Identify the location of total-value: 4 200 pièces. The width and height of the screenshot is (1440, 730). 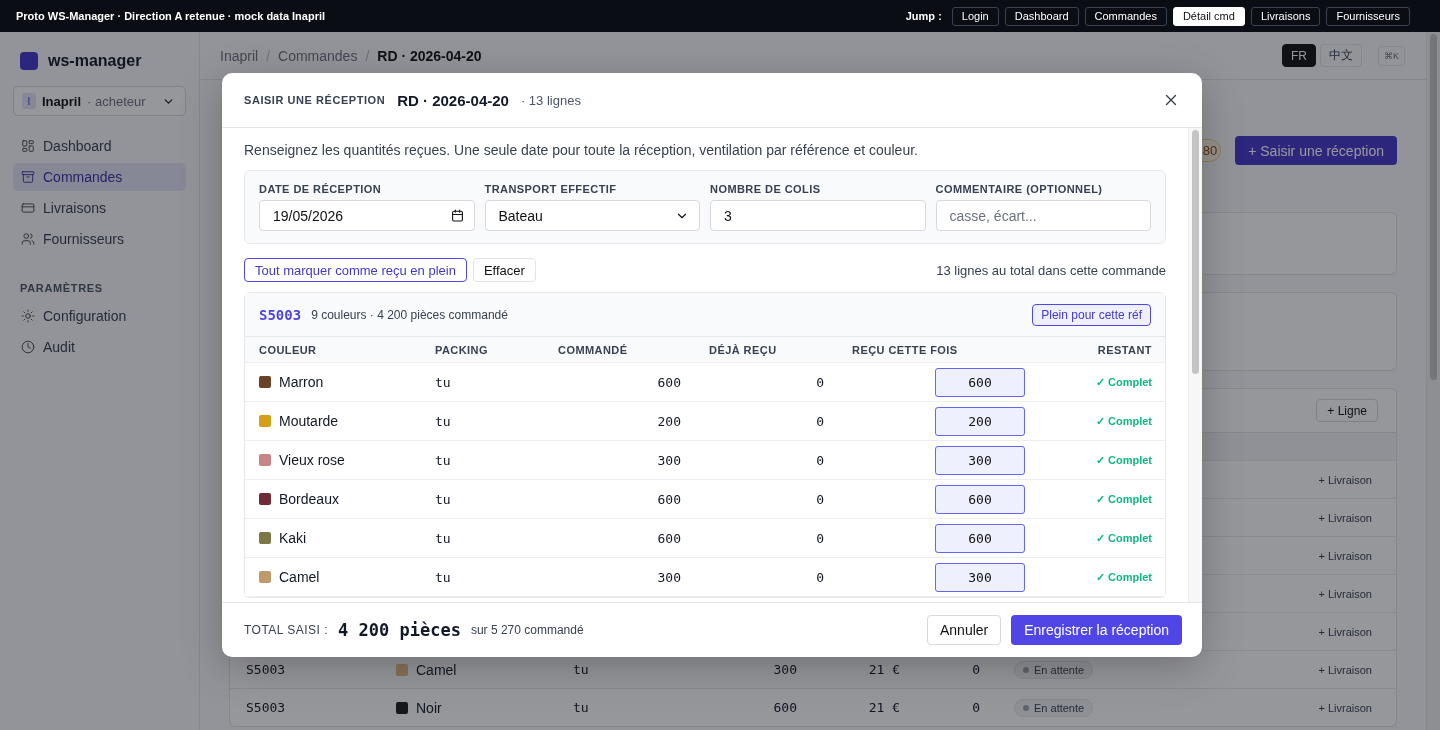
(399, 630).